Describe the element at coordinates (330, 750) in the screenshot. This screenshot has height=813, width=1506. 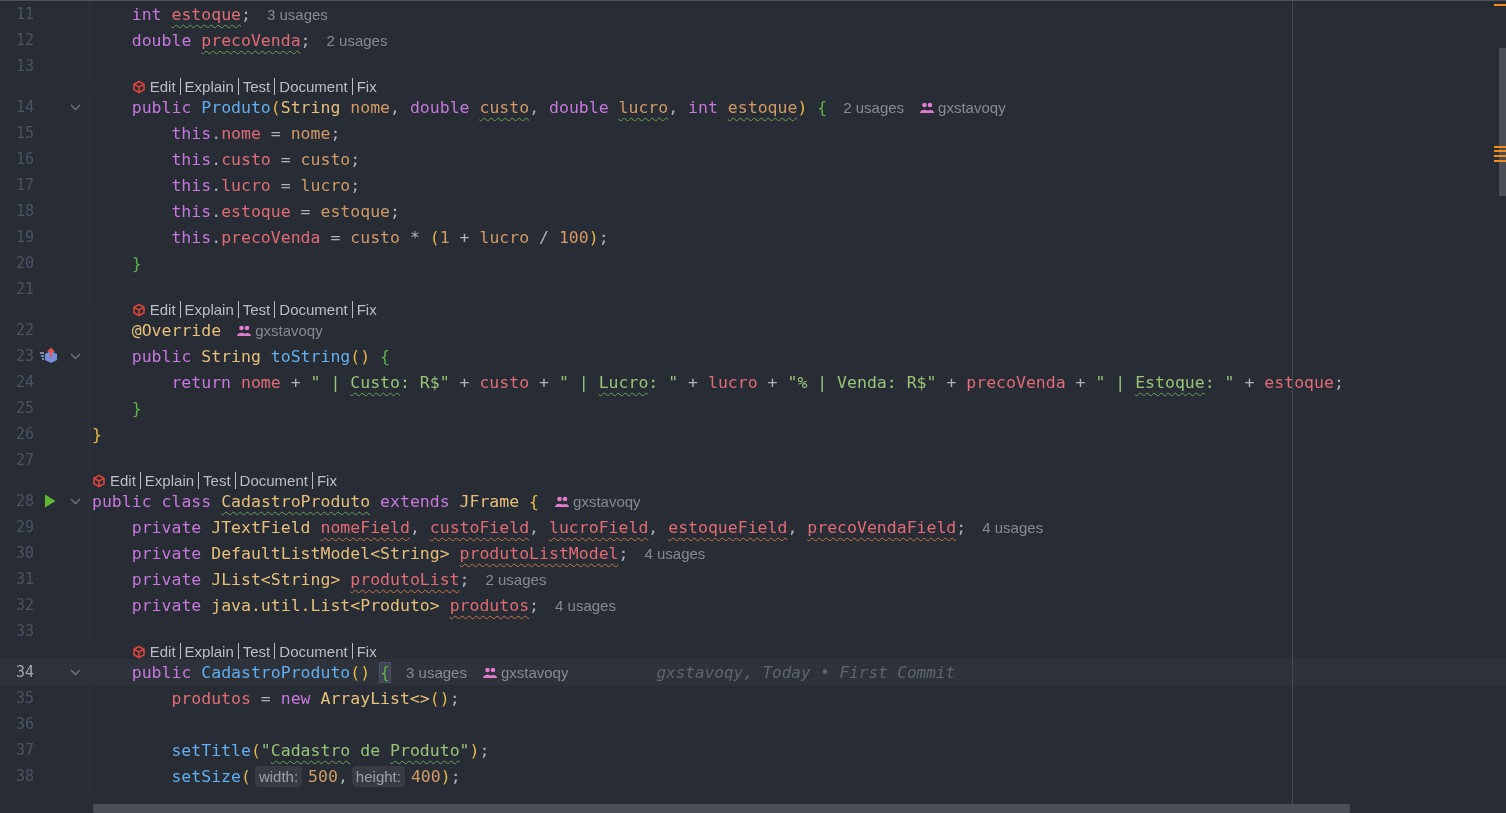
I see `code-text: setTitle("Cadastro de Produto");` at that location.